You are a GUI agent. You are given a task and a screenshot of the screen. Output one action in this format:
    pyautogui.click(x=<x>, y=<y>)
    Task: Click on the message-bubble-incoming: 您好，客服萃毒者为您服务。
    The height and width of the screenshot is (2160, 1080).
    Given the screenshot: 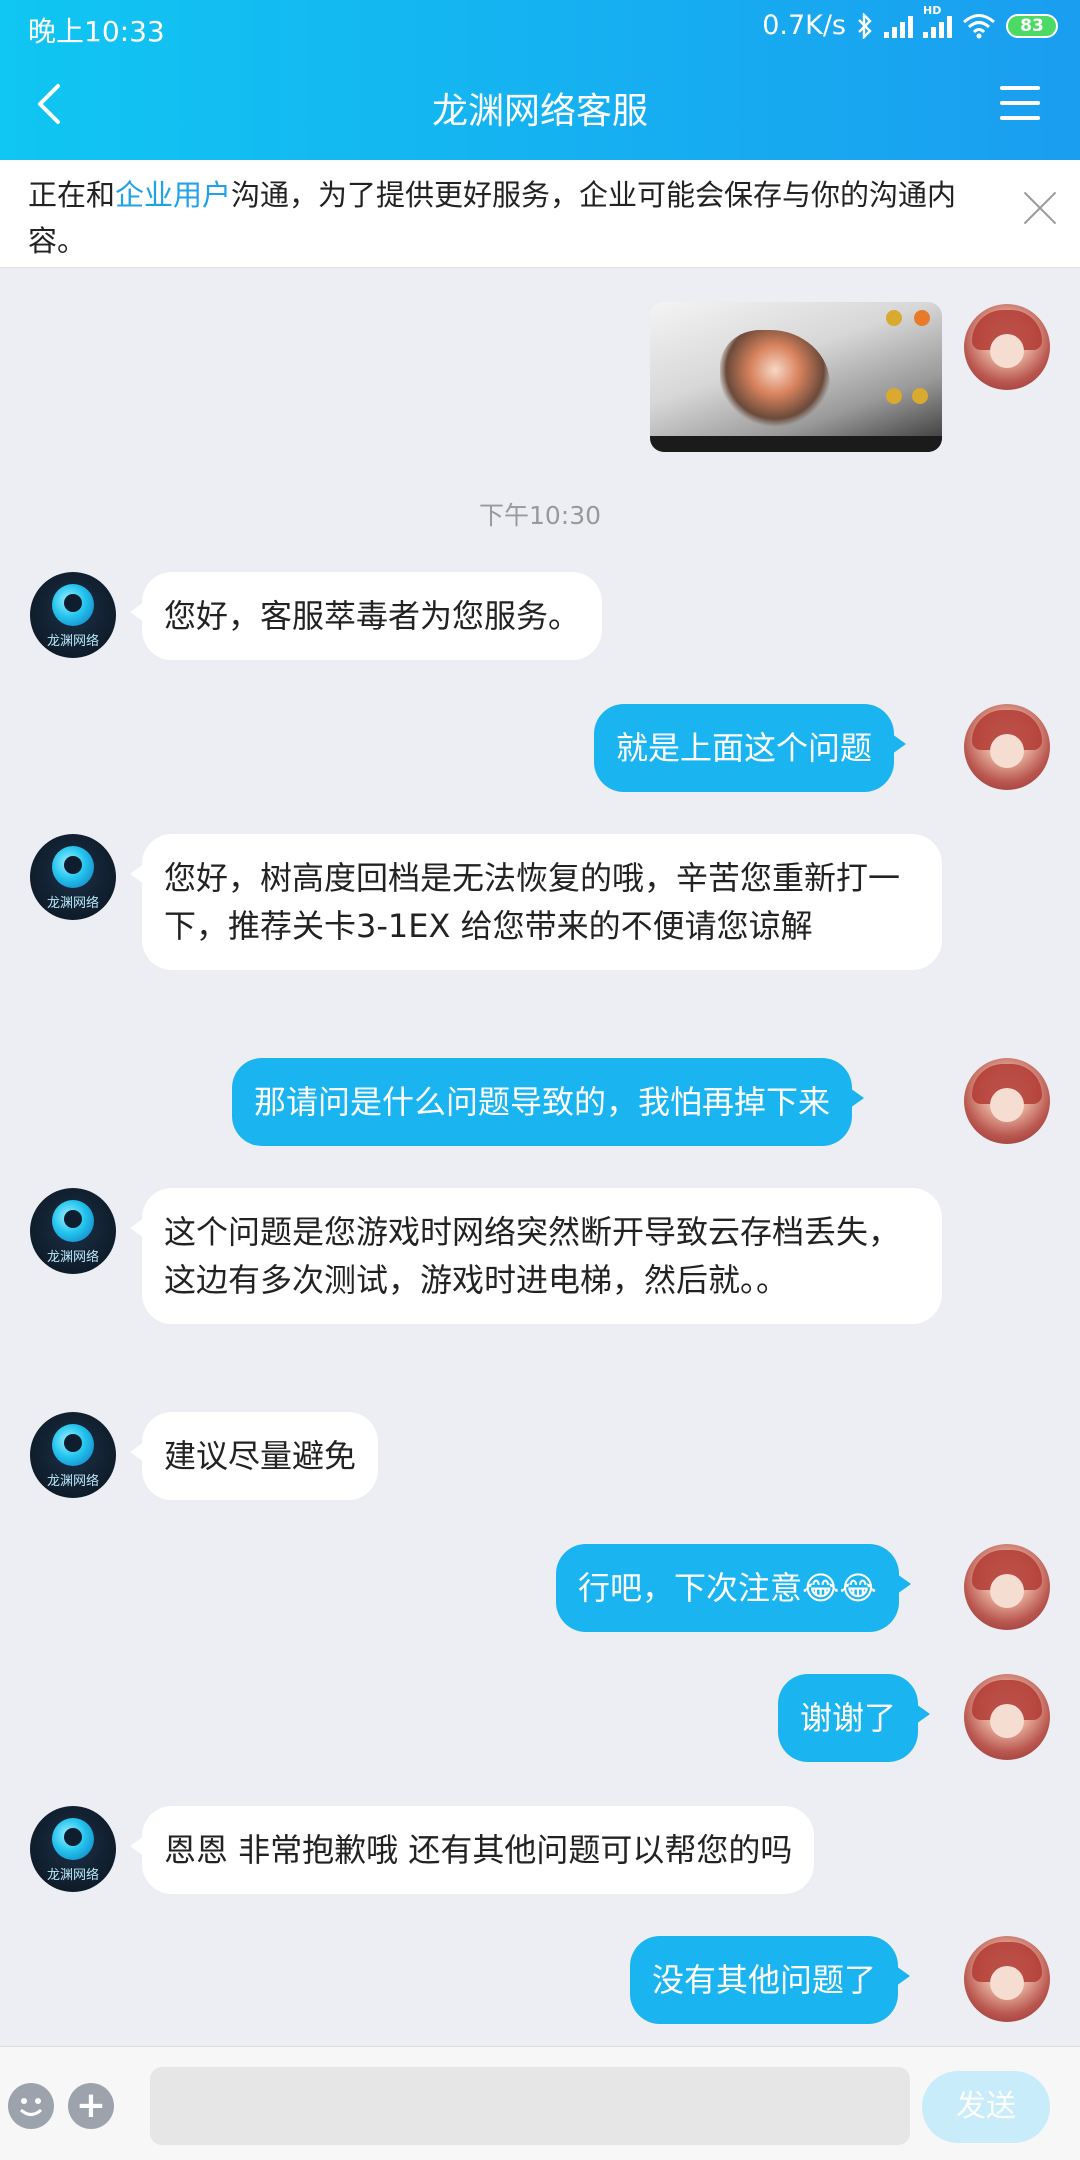 What is the action you would take?
    pyautogui.click(x=366, y=616)
    